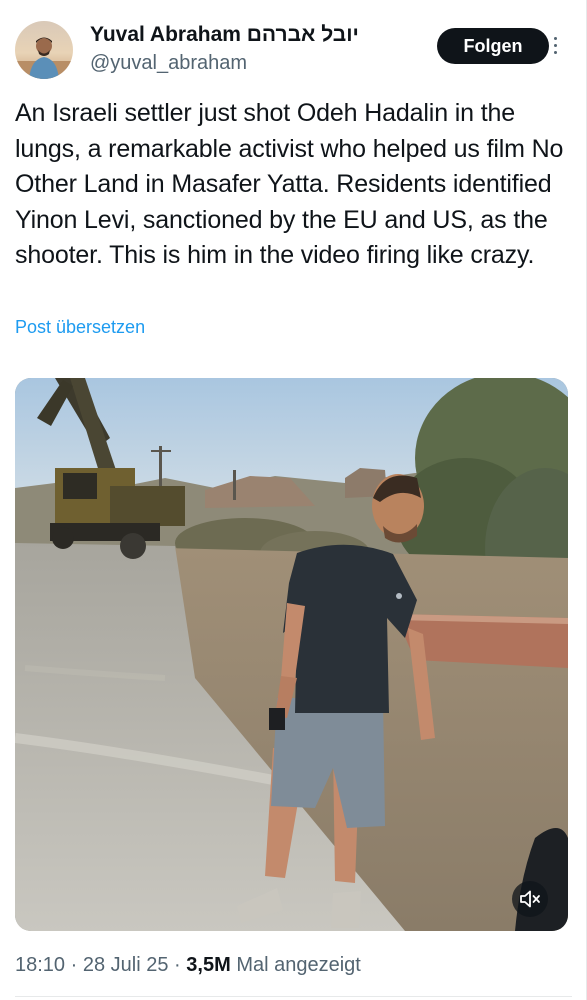 The height and width of the screenshot is (1000, 587). I want to click on speaker-muted-icon, so click(530, 899).